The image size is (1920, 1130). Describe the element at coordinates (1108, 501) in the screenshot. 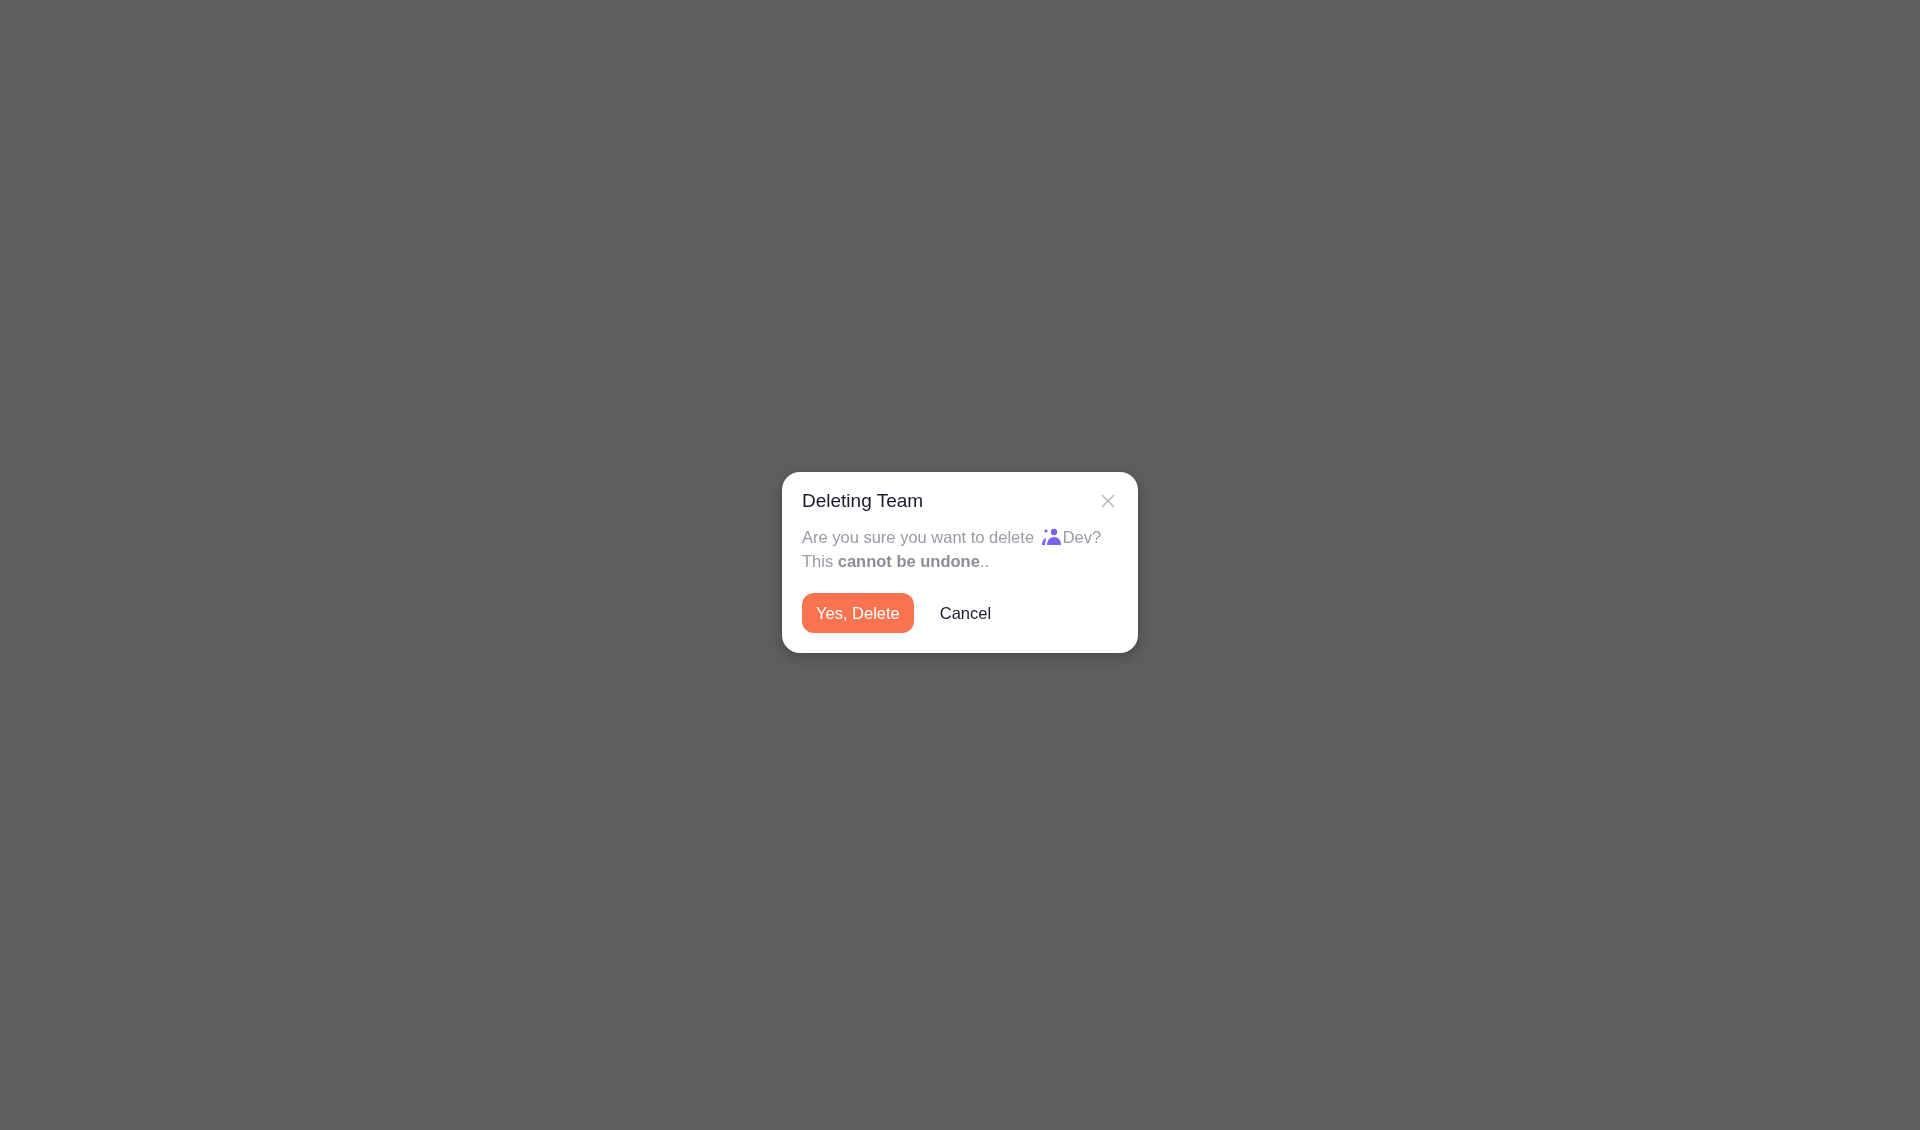

I see `close-icon` at that location.